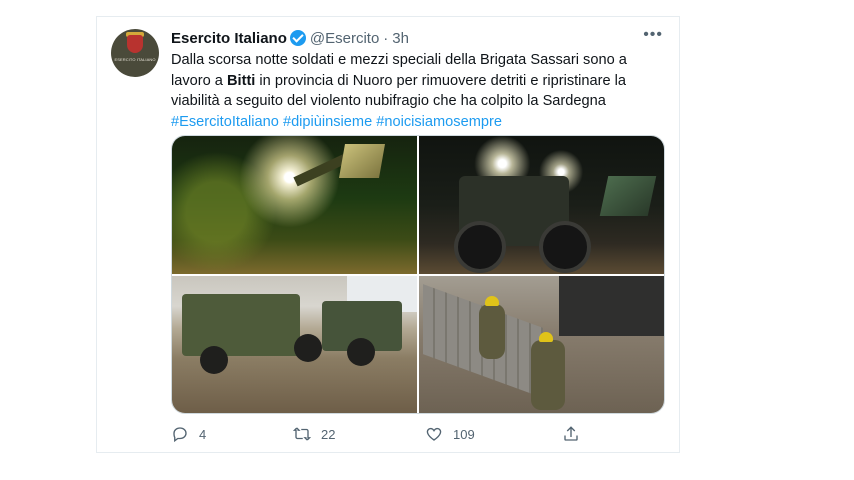  I want to click on like-count: 109, so click(464, 434).